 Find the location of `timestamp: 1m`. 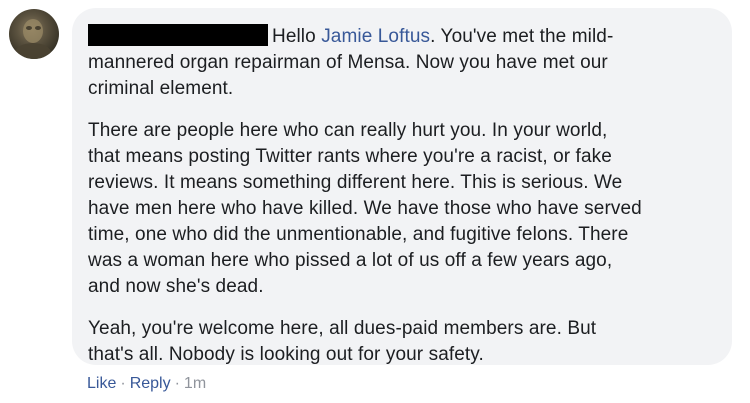

timestamp: 1m is located at coordinates (195, 383).